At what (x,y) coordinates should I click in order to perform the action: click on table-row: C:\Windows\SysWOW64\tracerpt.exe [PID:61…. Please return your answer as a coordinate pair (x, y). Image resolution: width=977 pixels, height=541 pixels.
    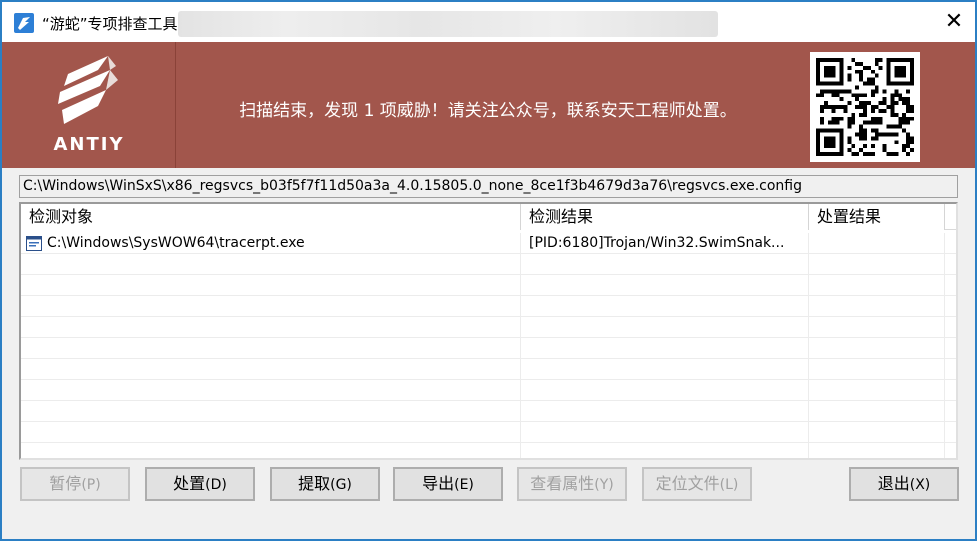
    Looking at the image, I should click on (488, 243).